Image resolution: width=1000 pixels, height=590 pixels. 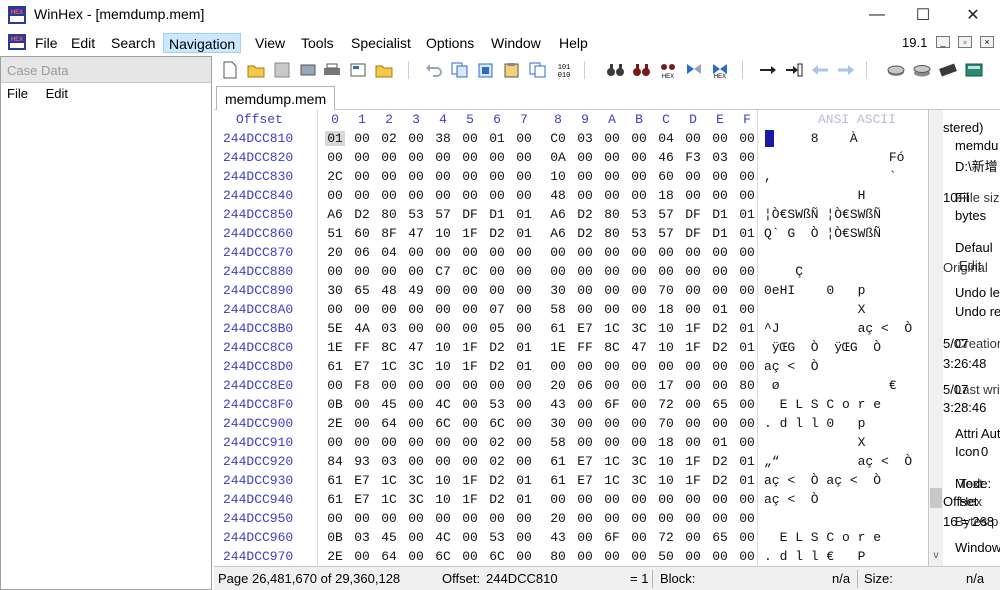 What do you see at coordinates (666, 214) in the screenshot?
I see `hex-byte: 57` at bounding box center [666, 214].